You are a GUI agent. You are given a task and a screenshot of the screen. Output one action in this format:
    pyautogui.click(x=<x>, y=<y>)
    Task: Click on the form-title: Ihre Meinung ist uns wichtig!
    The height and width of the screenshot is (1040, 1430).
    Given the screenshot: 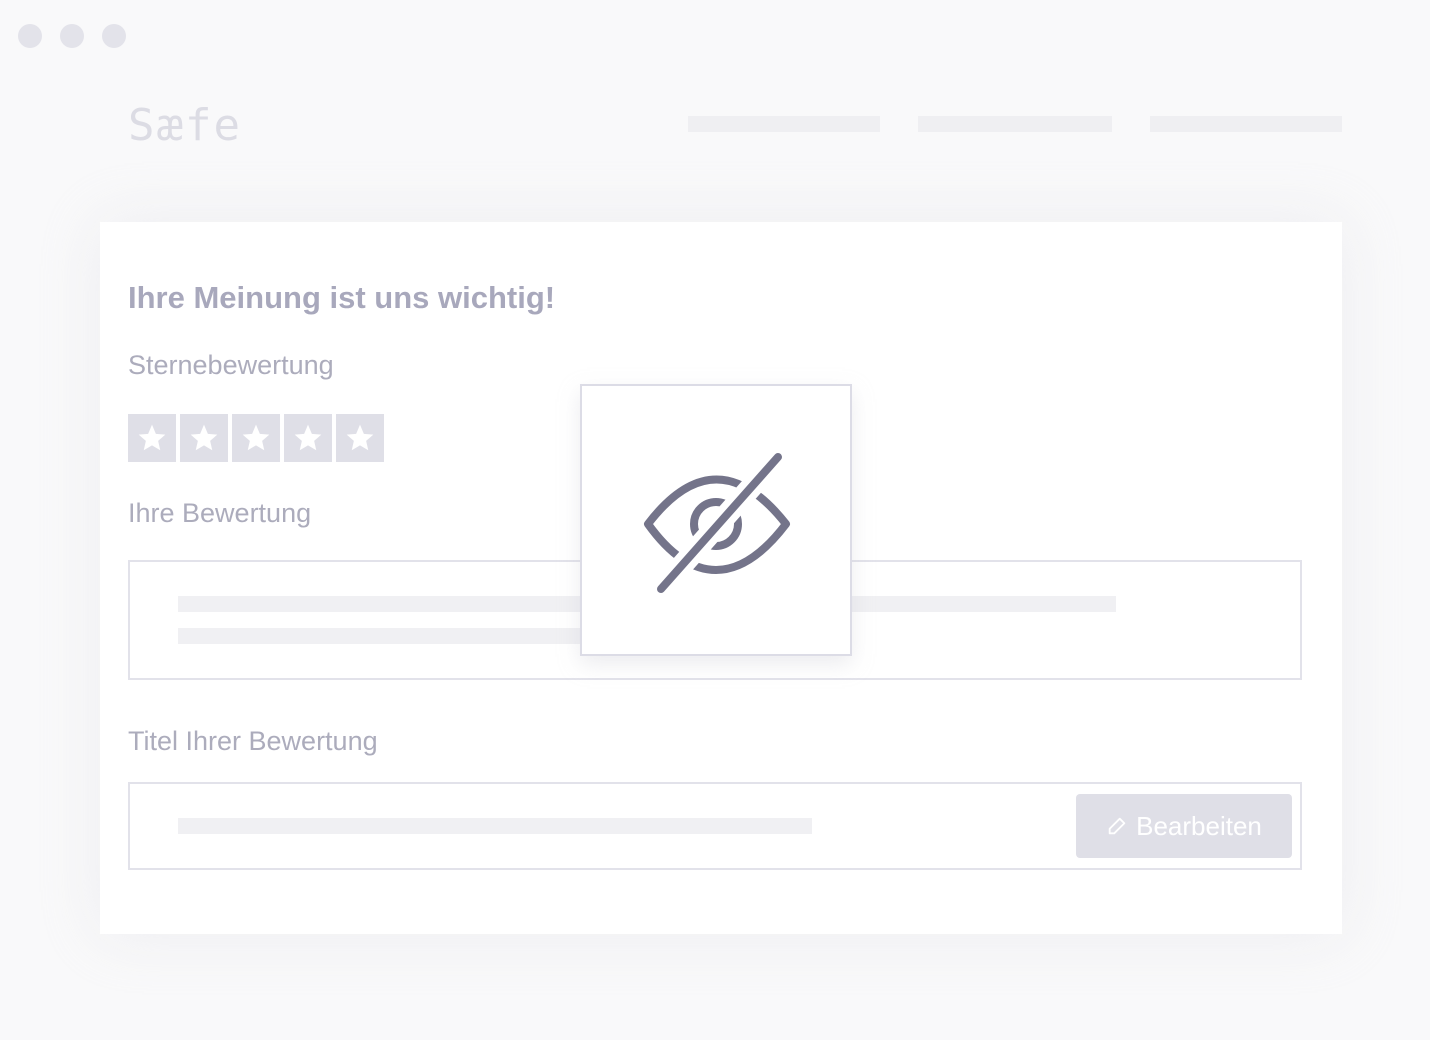 What is the action you would take?
    pyautogui.click(x=342, y=297)
    